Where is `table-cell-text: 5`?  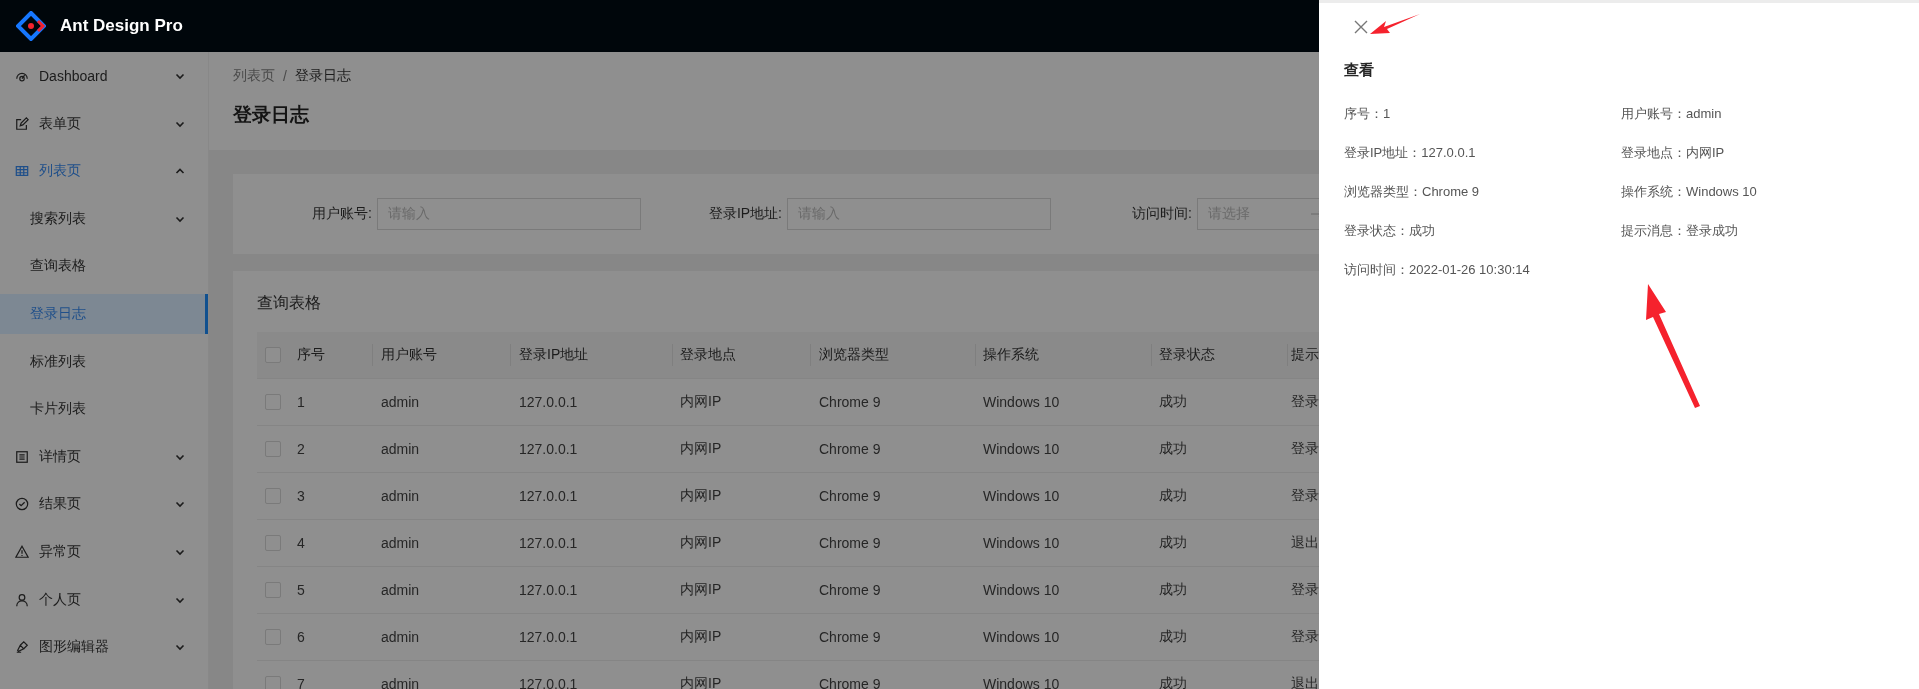
table-cell-text: 5 is located at coordinates (301, 590).